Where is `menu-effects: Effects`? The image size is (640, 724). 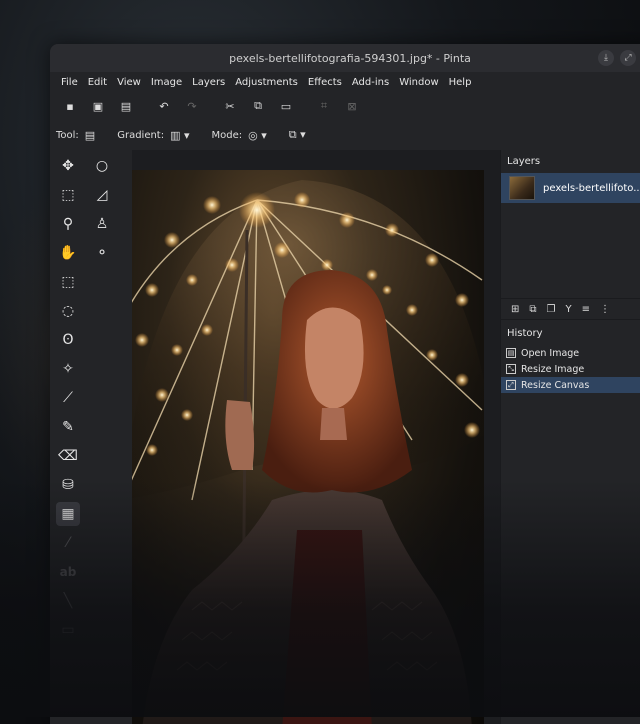
menu-effects: Effects is located at coordinates (325, 82).